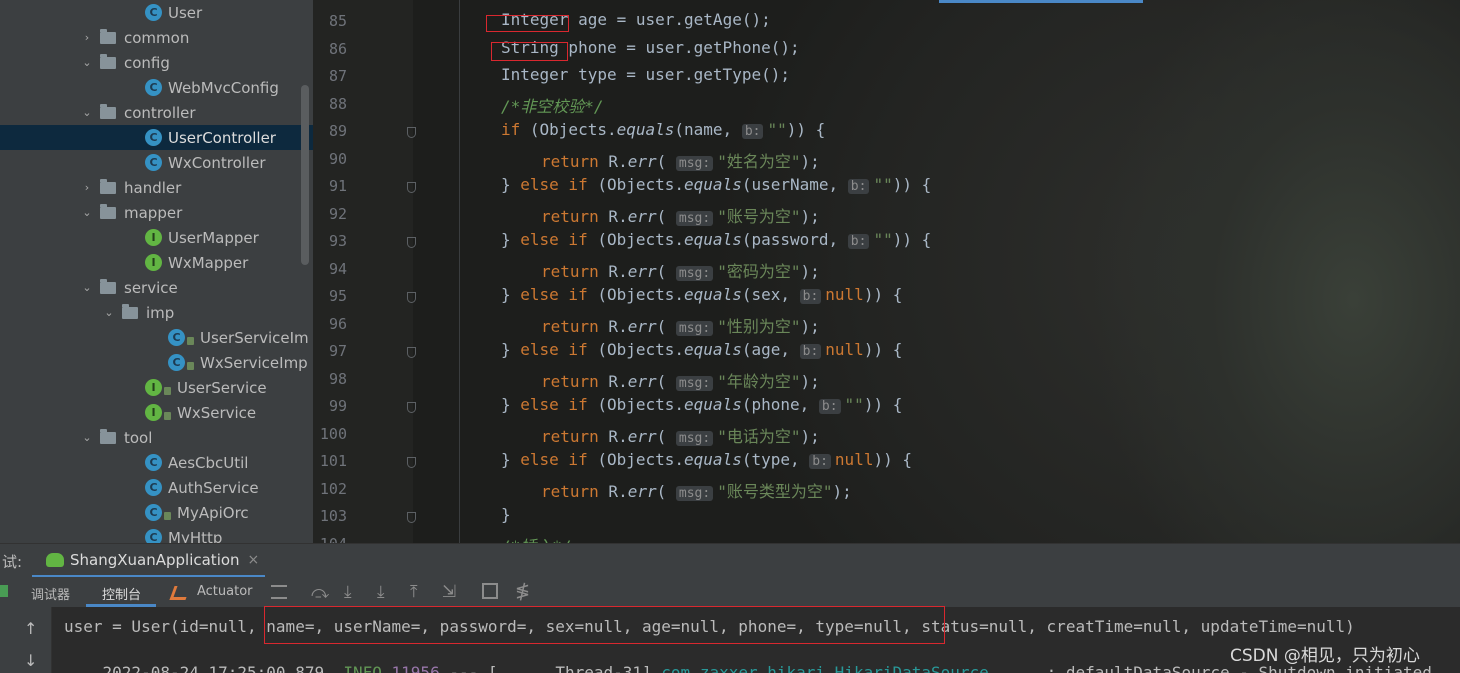 This screenshot has height=673, width=1460. I want to click on highlight-box-integer, so click(527, 23).